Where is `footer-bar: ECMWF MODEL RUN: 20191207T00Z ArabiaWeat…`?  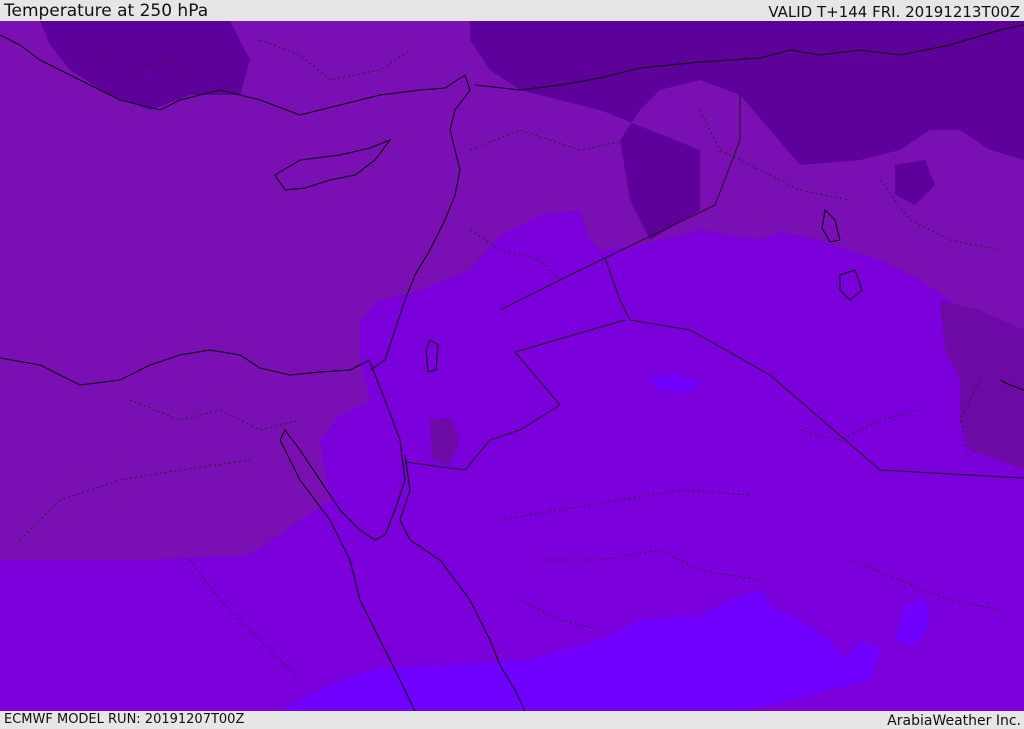 footer-bar: ECMWF MODEL RUN: 20191207T00Z ArabiaWeat… is located at coordinates (512, 720).